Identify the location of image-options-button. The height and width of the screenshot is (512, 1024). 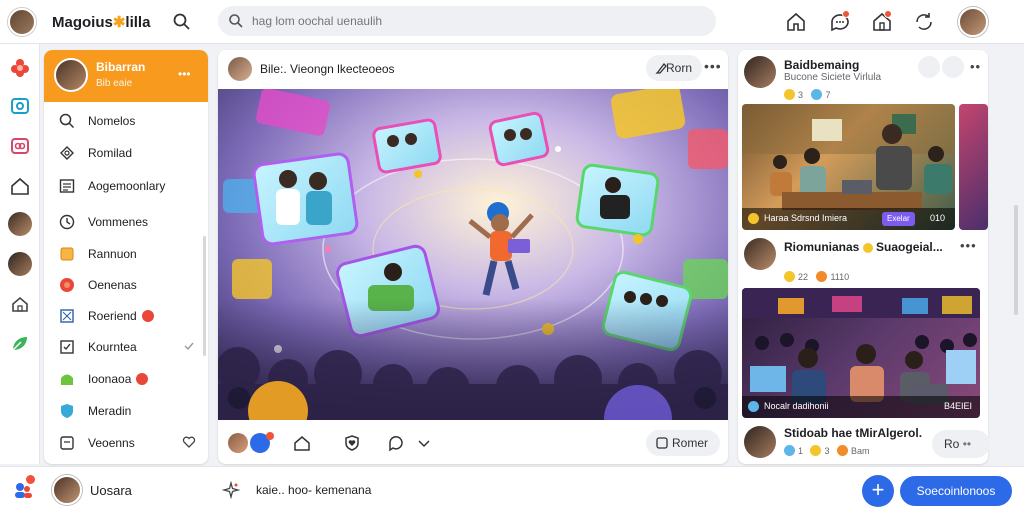
(705, 398).